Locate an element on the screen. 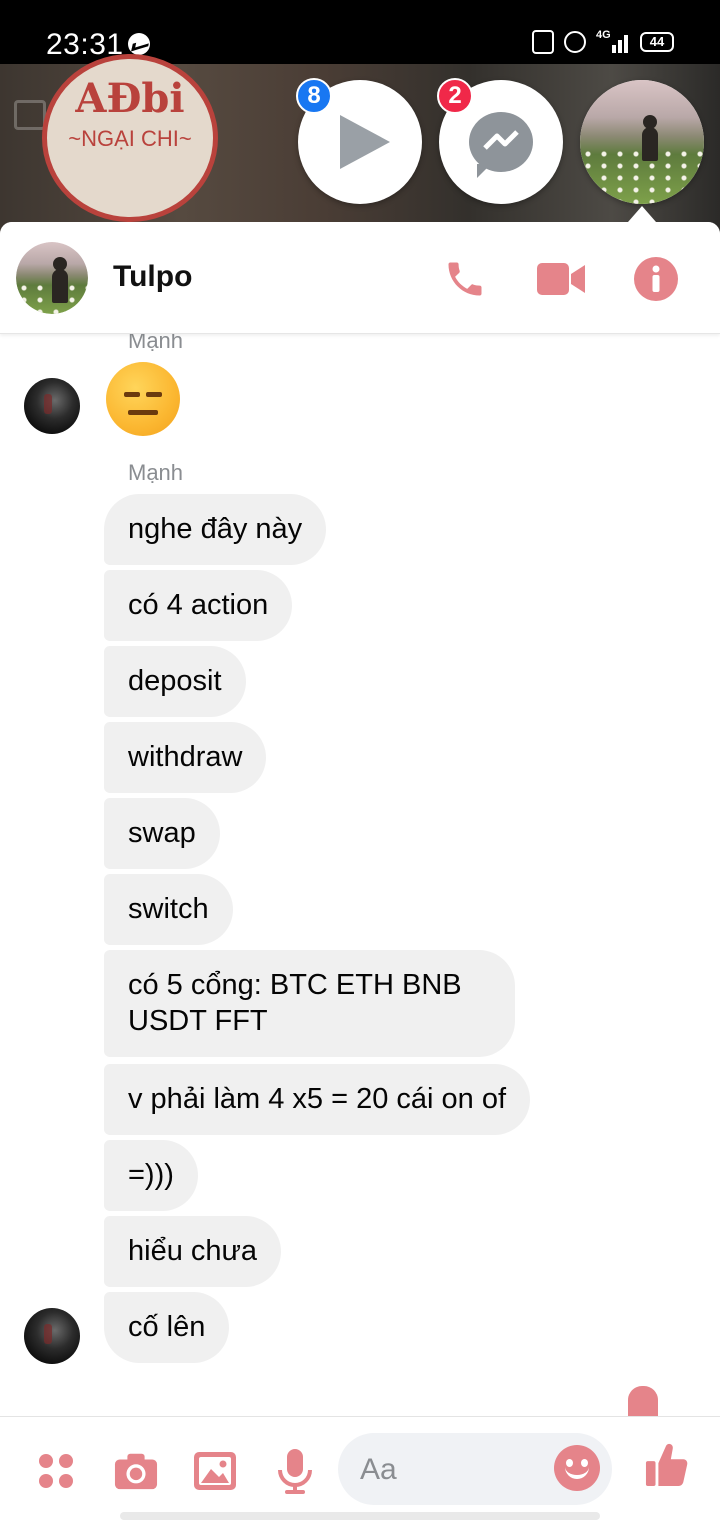 The width and height of the screenshot is (720, 1520). message-bubble: swap is located at coordinates (162, 833).